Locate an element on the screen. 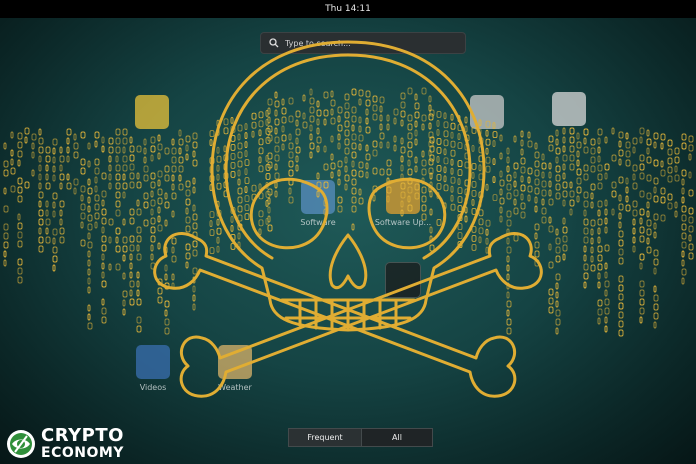  weather-icon is located at coordinates (235, 362).